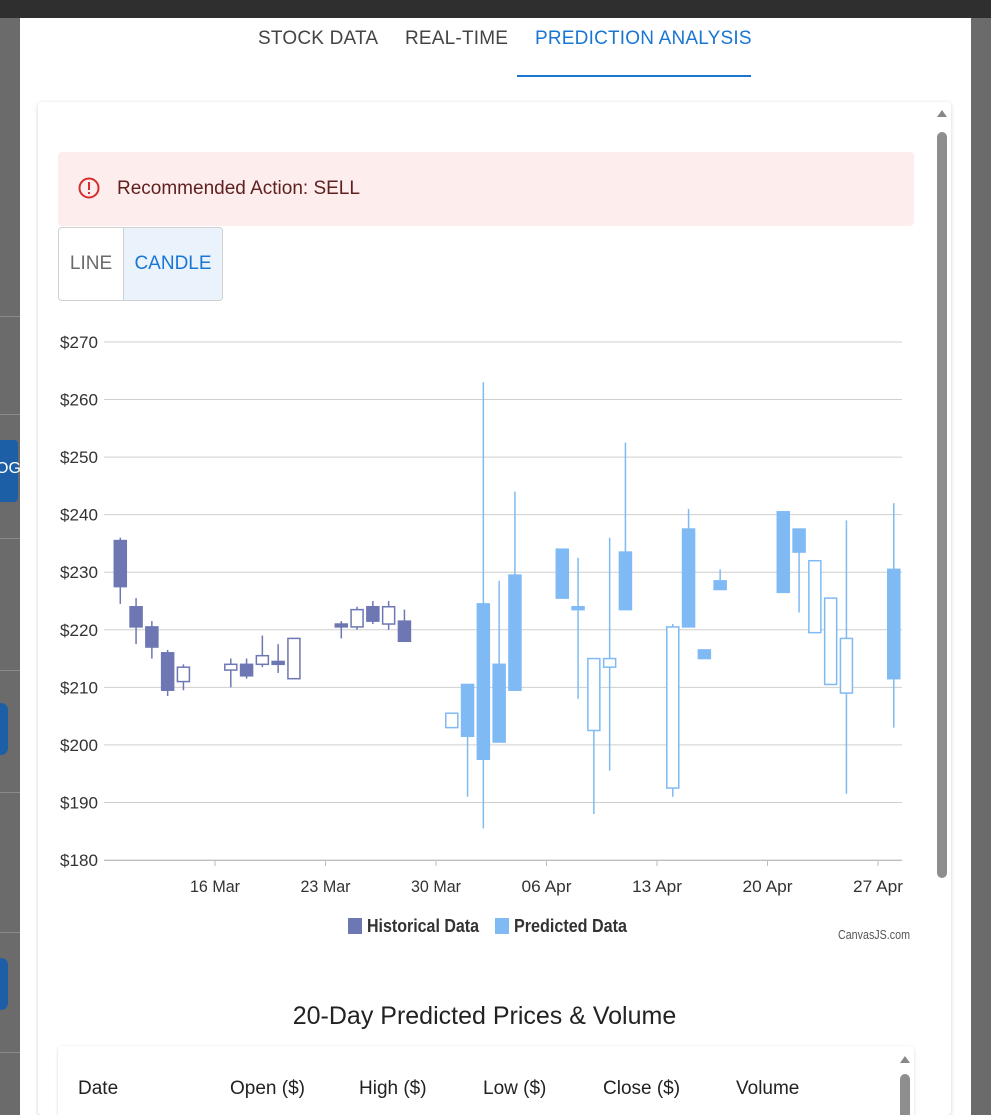 Image resolution: width=991 pixels, height=1115 pixels. Describe the element at coordinates (768, 886) in the screenshot. I see `x-tick-label: 20 Apr` at that location.